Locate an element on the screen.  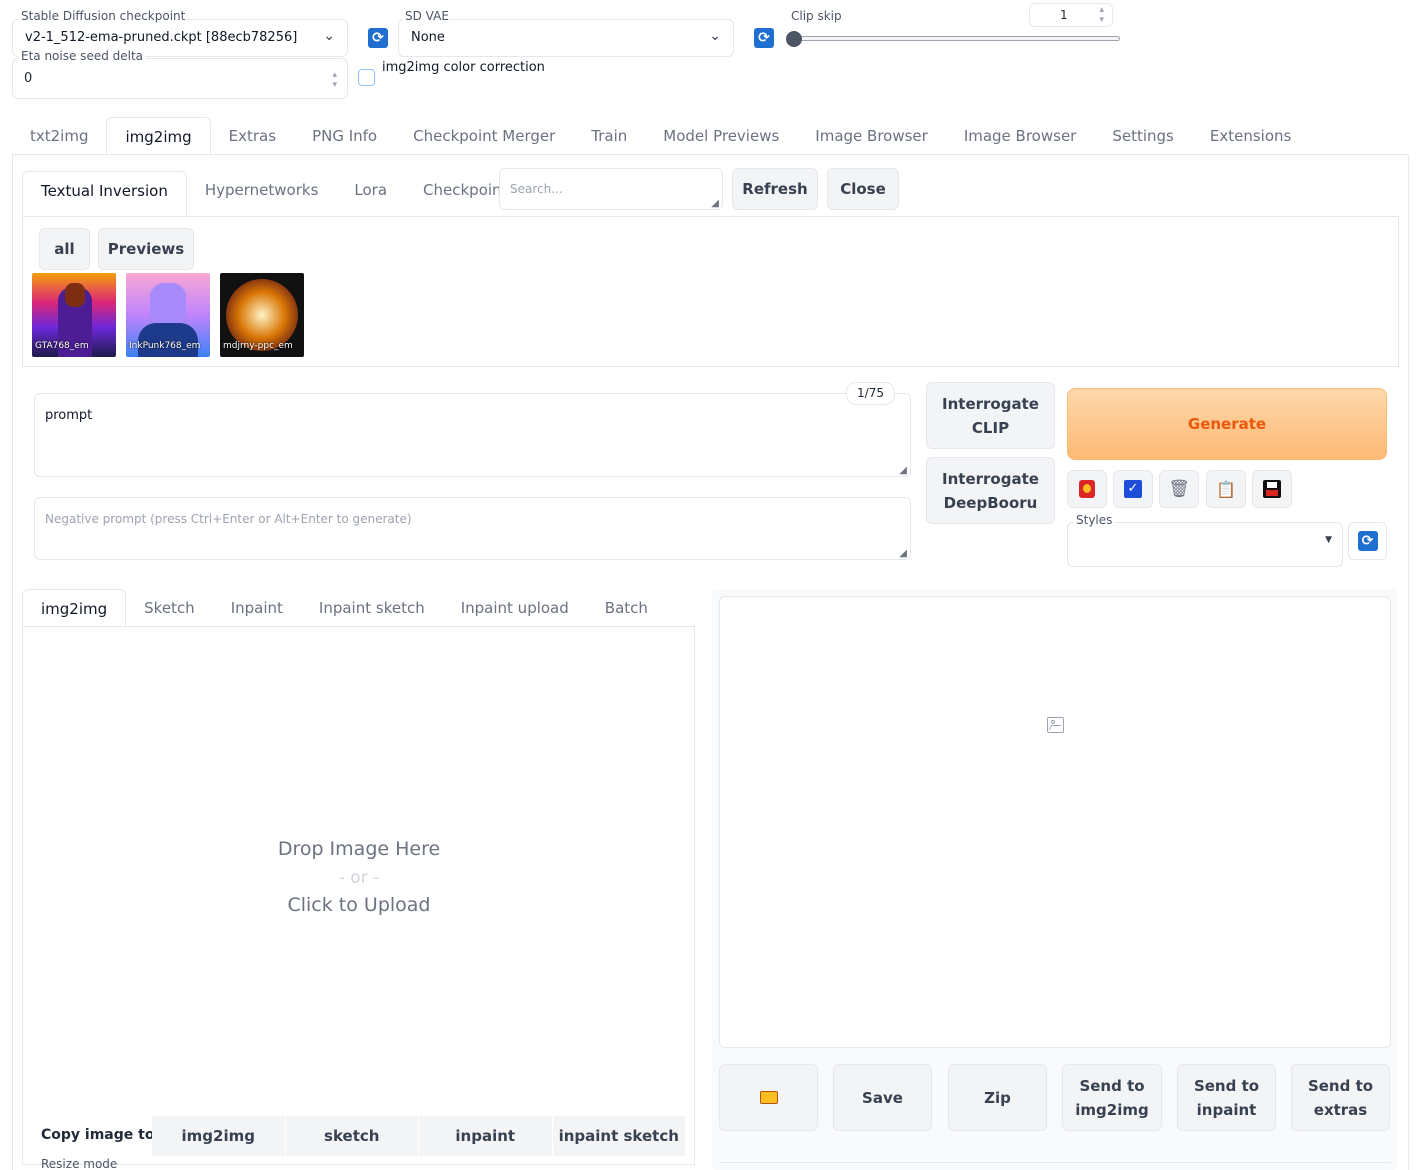
tab-sketch: Sketch is located at coordinates (169, 608).